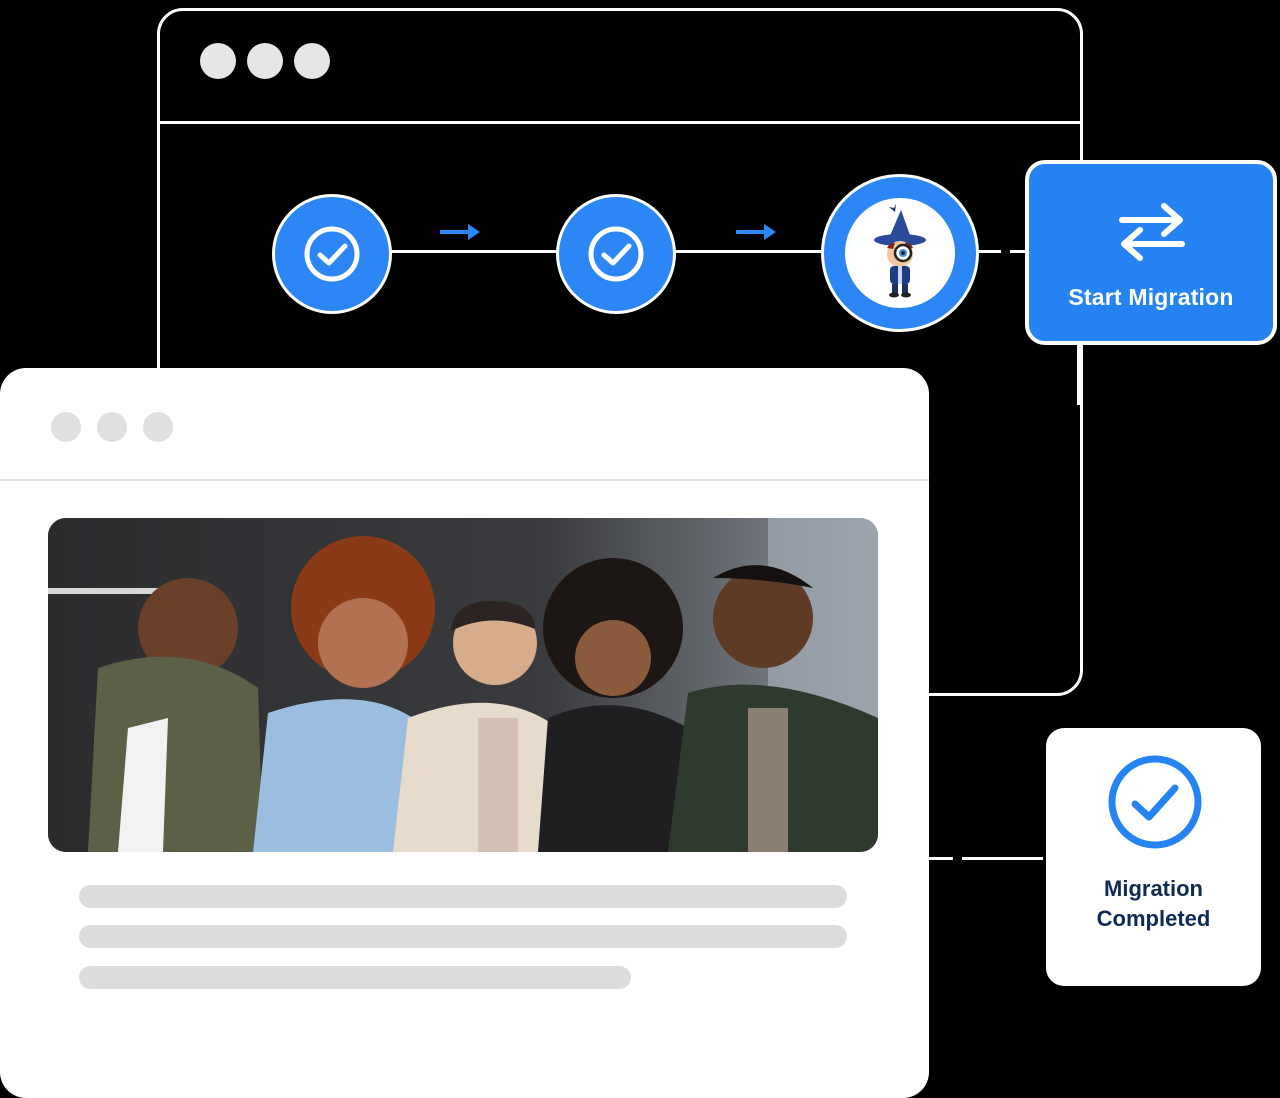  What do you see at coordinates (620, 67) in the screenshot?
I see `back-window-titlebar` at bounding box center [620, 67].